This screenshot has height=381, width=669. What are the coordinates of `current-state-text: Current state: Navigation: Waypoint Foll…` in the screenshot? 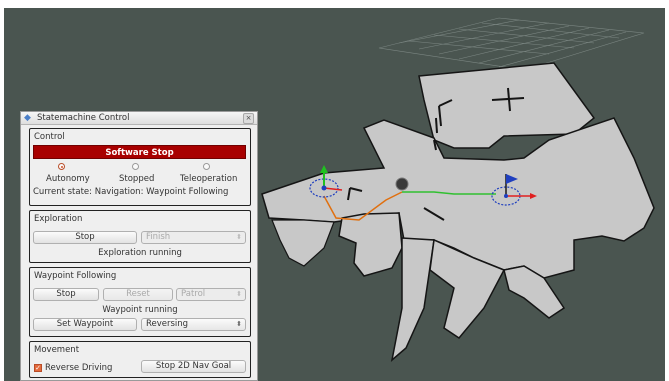 It's located at (131, 192).